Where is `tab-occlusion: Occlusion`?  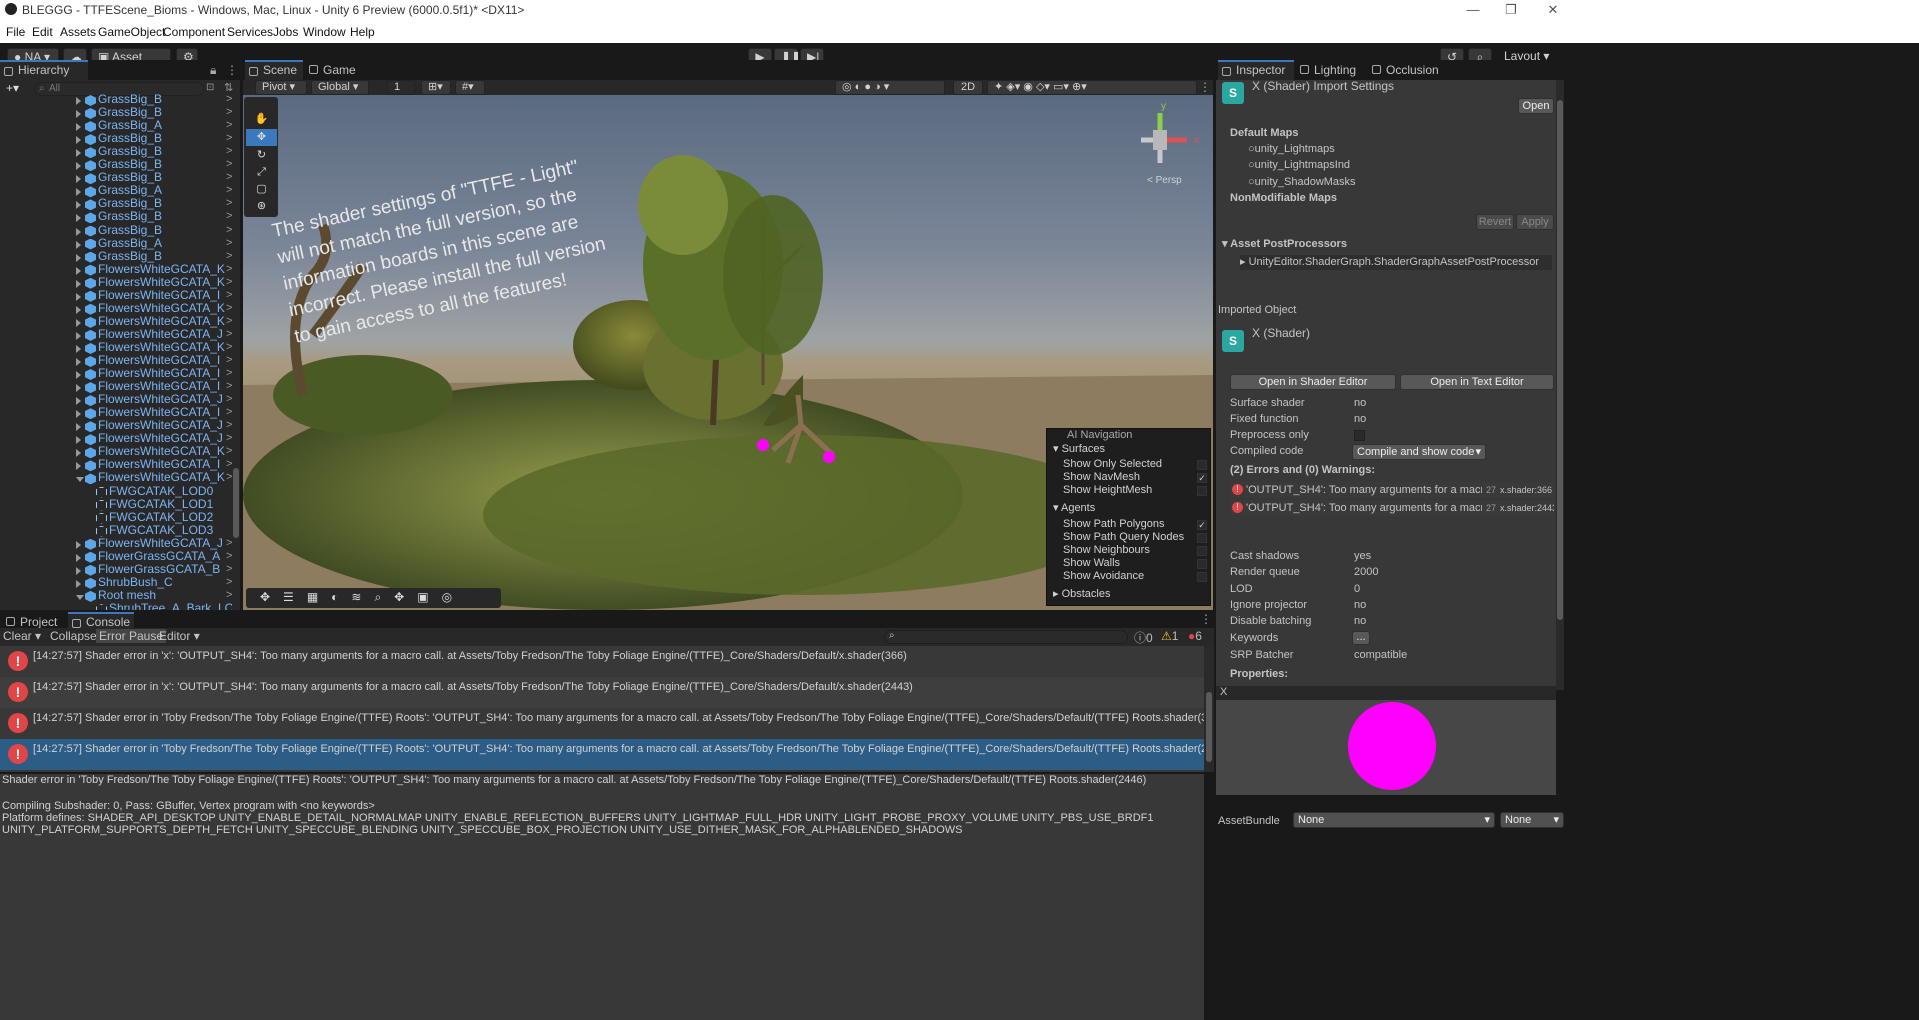 tab-occlusion: Occlusion is located at coordinates (1408, 70).